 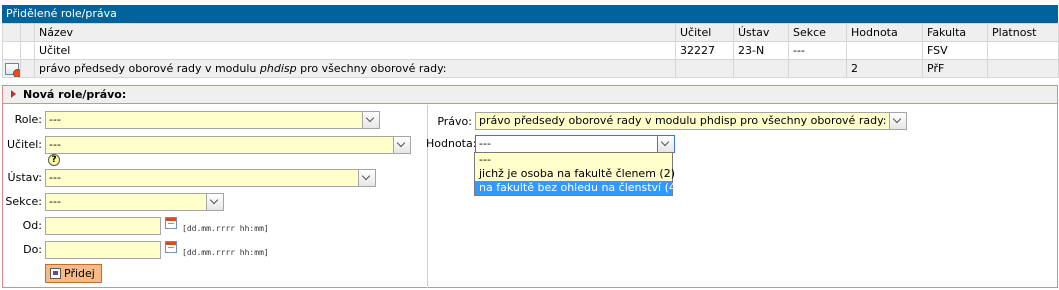 I want to click on sekce-label: Sekce:, so click(x=23, y=201).